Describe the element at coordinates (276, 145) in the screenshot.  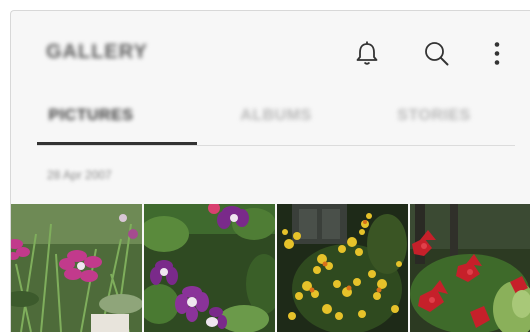
I see `tab-divider` at that location.